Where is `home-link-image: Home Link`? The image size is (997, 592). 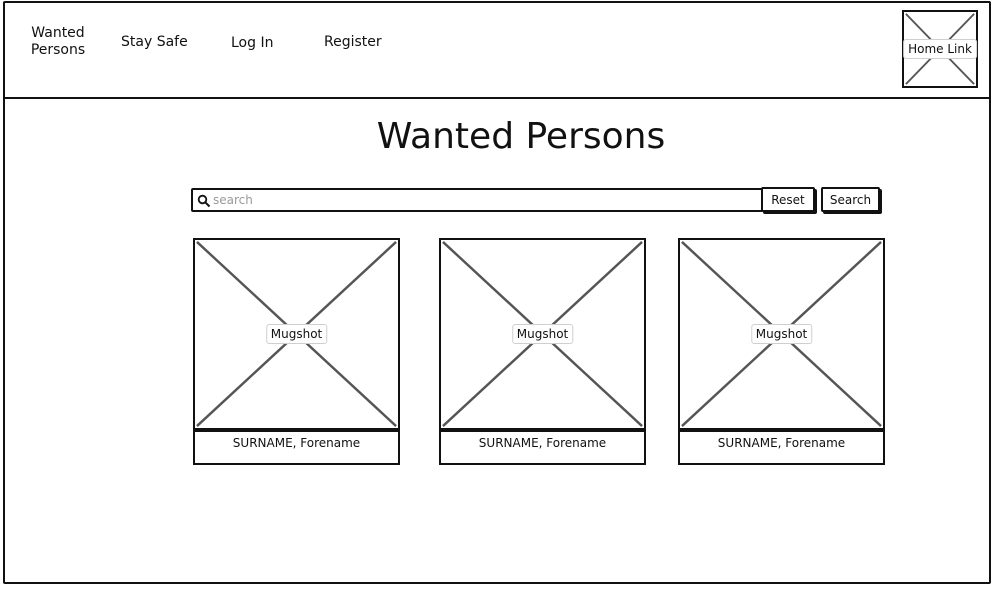 home-link-image: Home Link is located at coordinates (940, 49).